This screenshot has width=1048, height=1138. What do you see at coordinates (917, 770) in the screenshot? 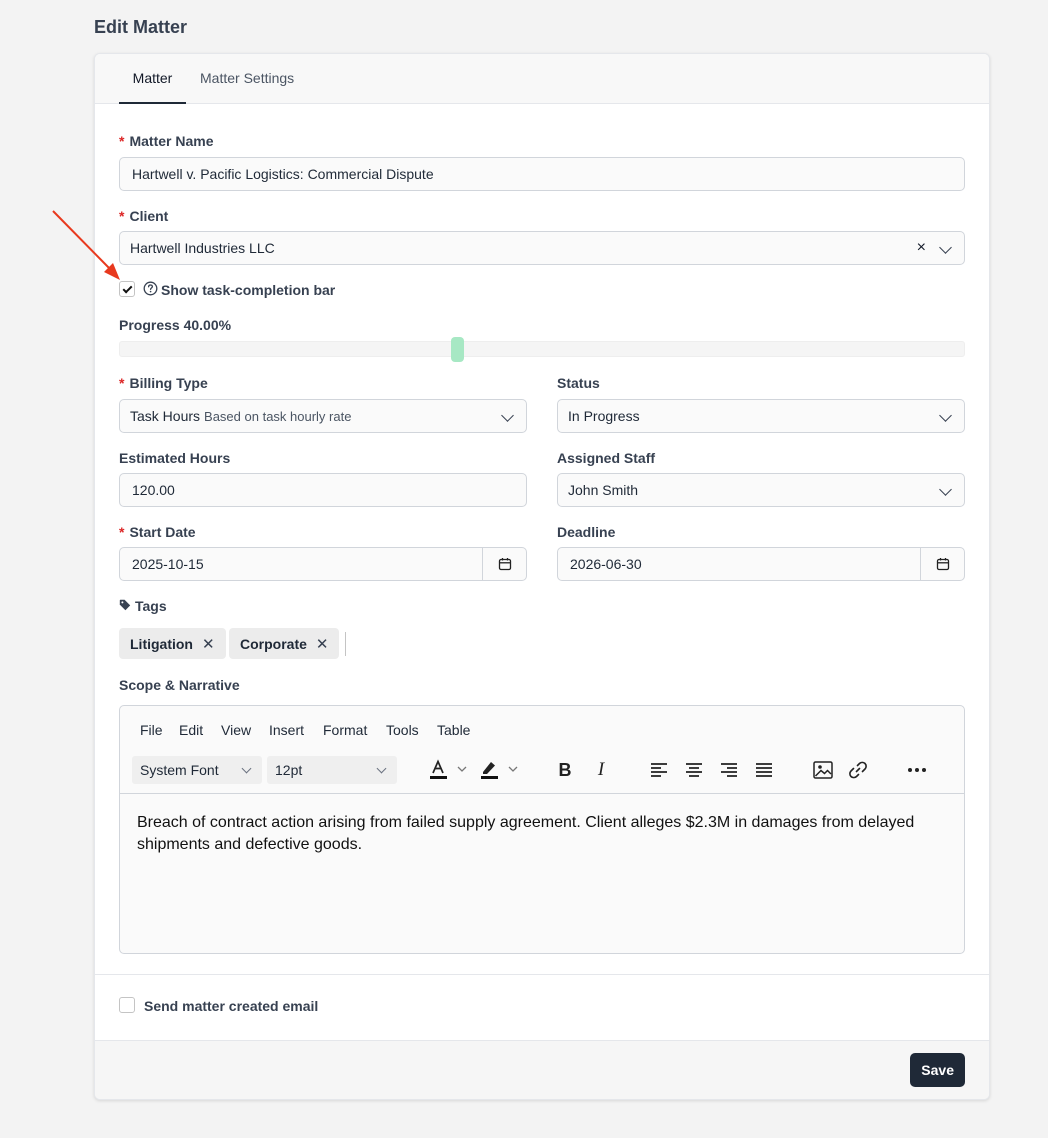
I see `more-options-icon` at bounding box center [917, 770].